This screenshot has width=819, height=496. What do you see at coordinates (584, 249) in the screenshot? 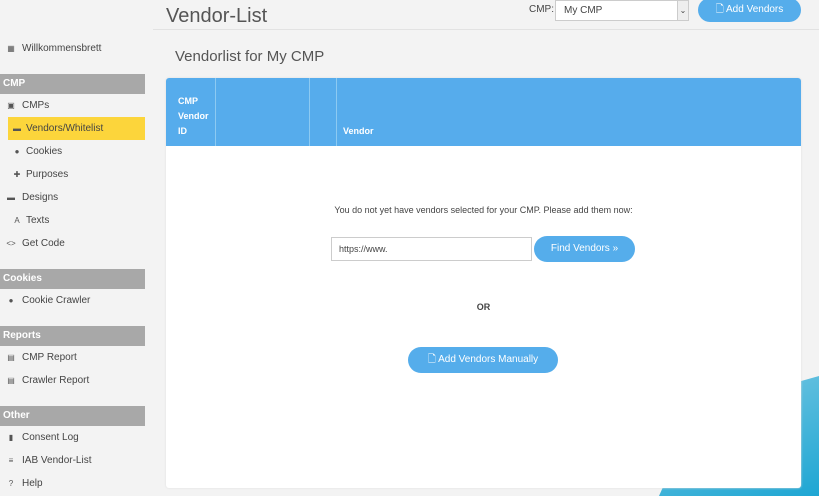
I see `find-vendors-button: Find Vendors »` at bounding box center [584, 249].